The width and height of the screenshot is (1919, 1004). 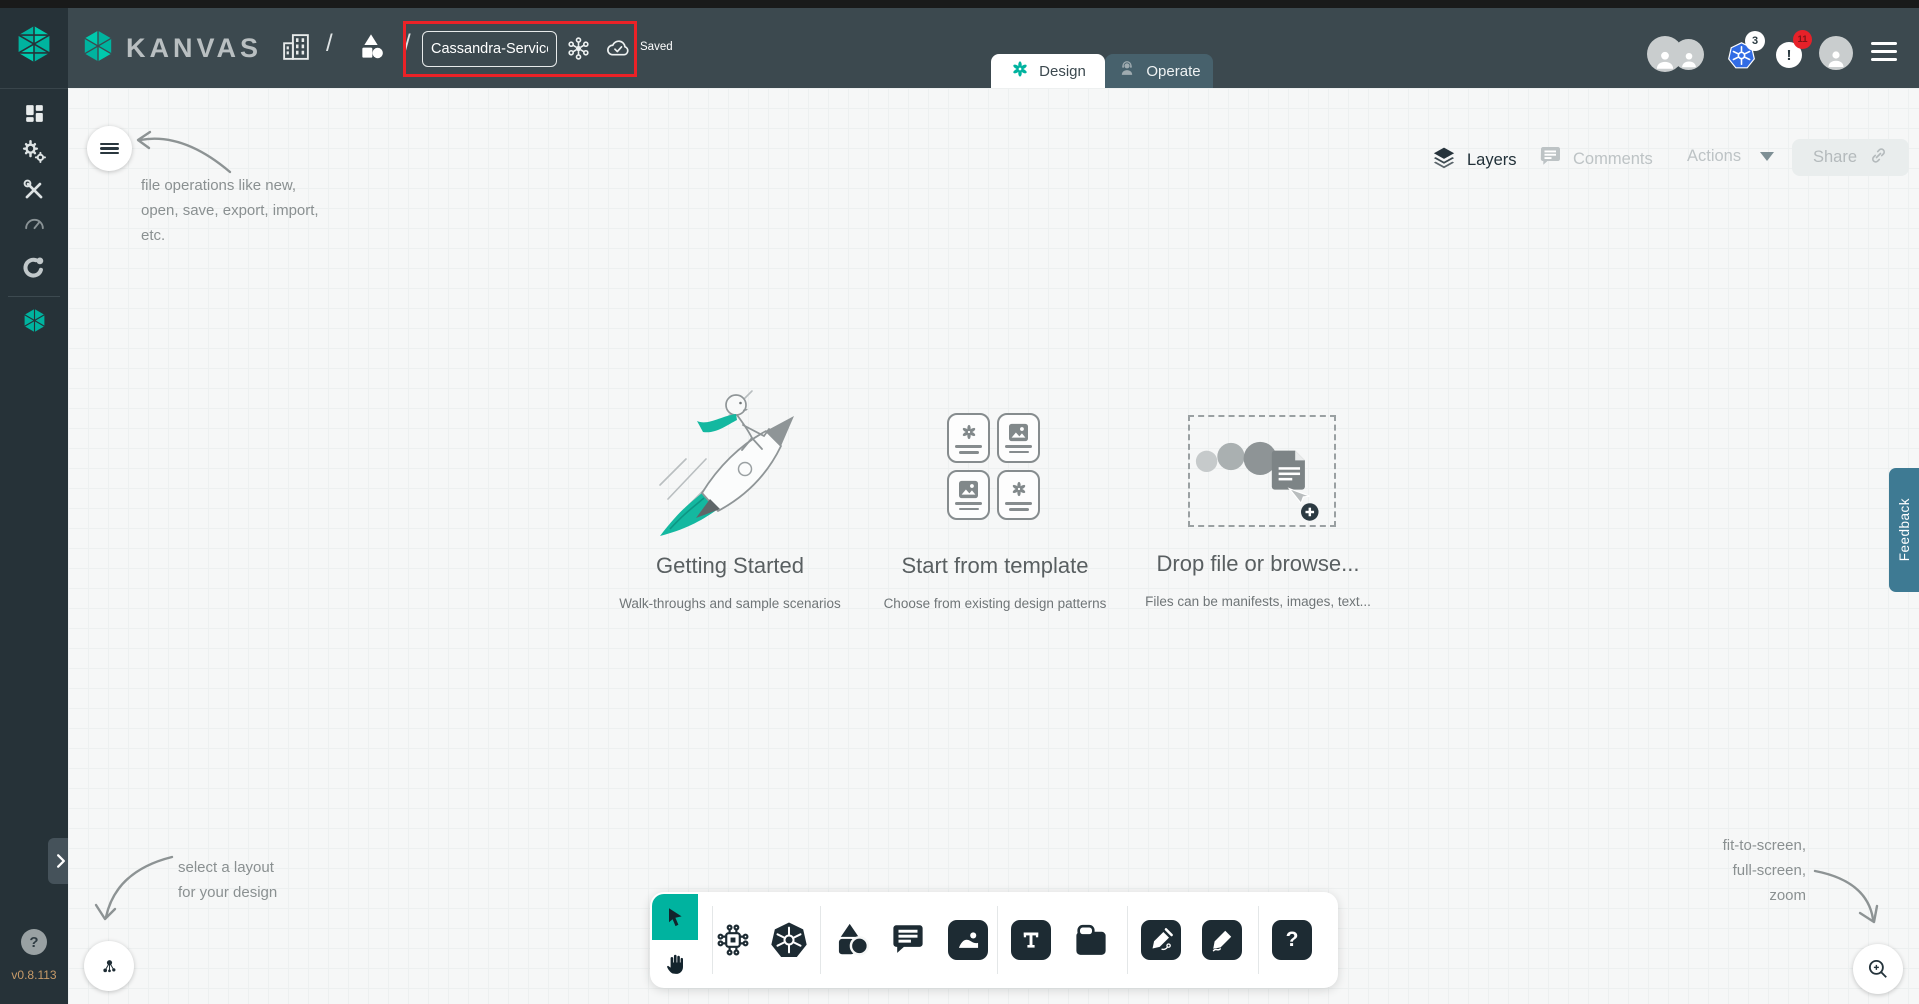 What do you see at coordinates (730, 603) in the screenshot?
I see `getting-started-subtitle: Walk-throughs and sample scenarios` at bounding box center [730, 603].